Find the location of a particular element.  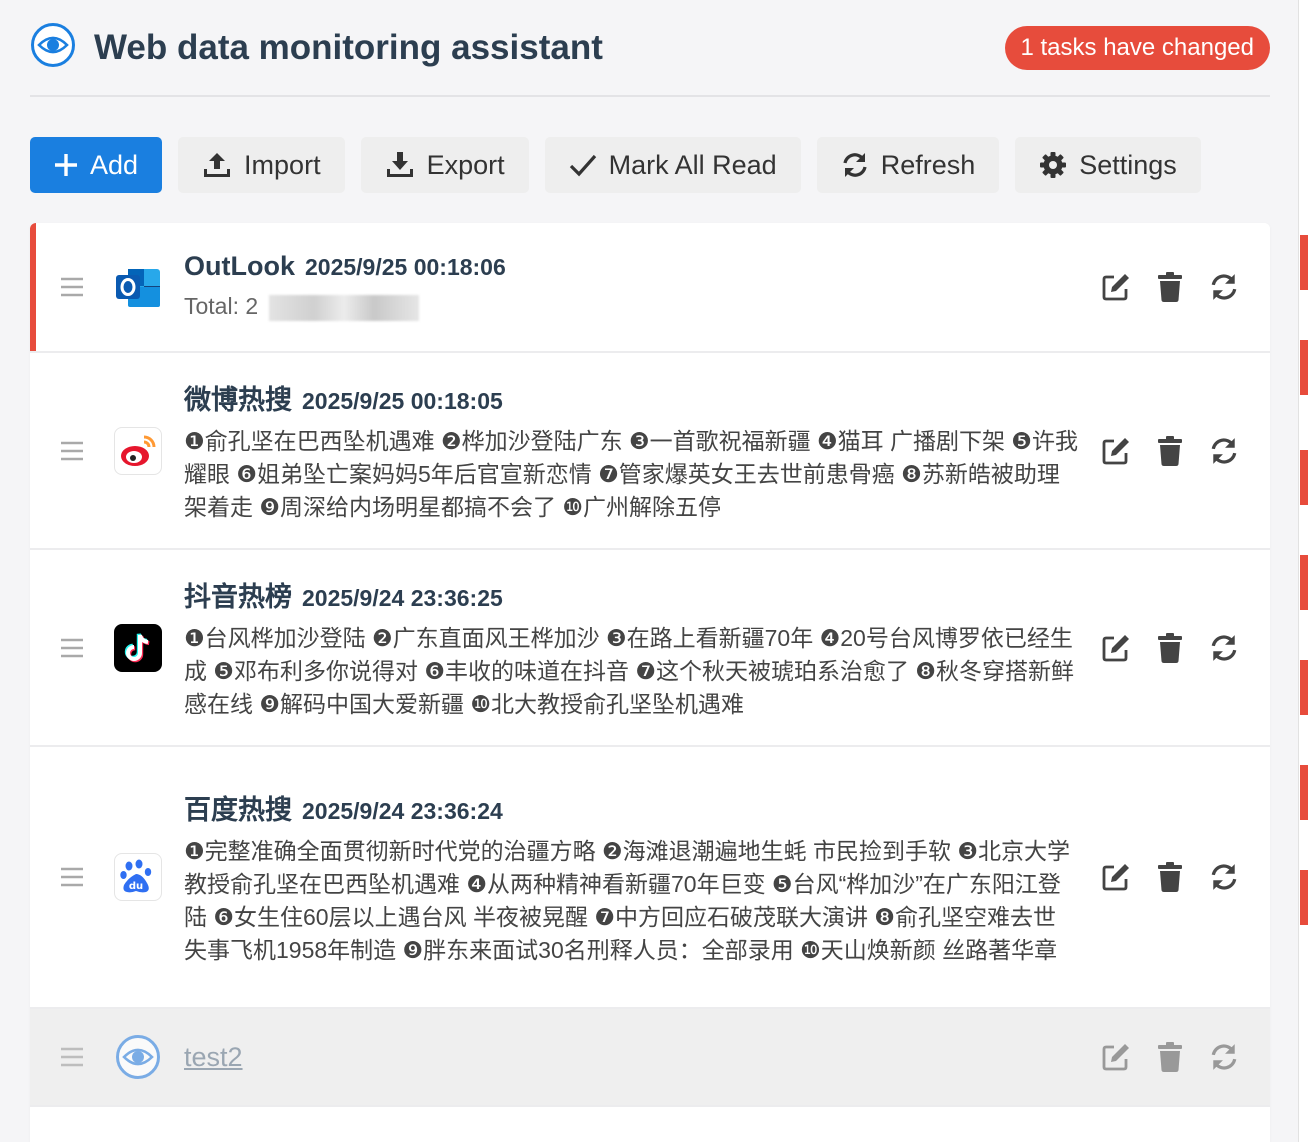

refresh-button-label: Refresh is located at coordinates (928, 164).